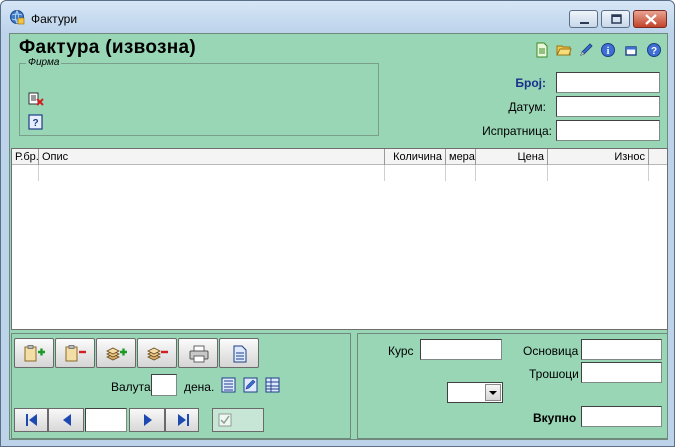  What do you see at coordinates (131, 387) in the screenshot?
I see `currency-label: Валута` at bounding box center [131, 387].